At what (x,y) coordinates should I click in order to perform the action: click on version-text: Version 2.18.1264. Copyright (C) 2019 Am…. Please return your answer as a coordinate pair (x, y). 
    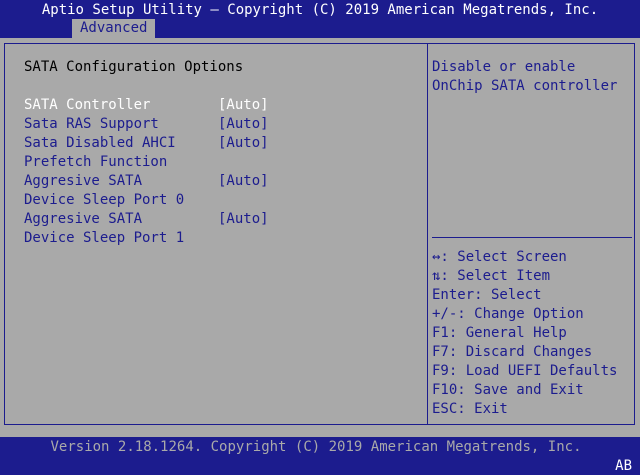
    Looking at the image, I should click on (316, 447).